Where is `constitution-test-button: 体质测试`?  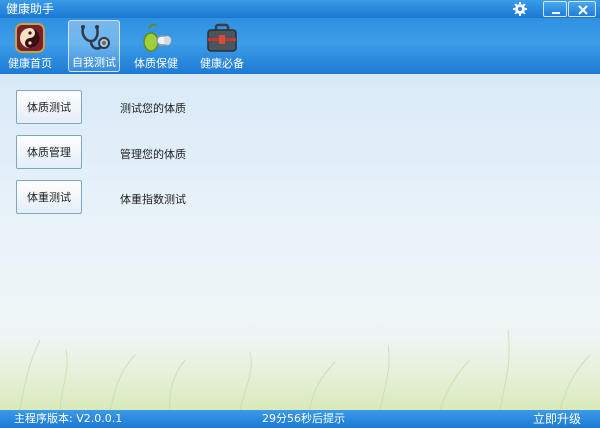
constitution-test-button: 体质测试 is located at coordinates (49, 107).